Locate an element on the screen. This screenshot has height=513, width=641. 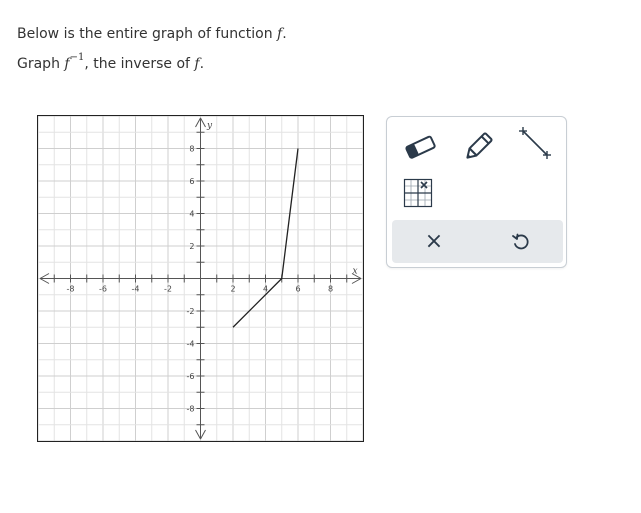
prompt-line-1: Below is the entire graph of function f. is located at coordinates (152, 34).